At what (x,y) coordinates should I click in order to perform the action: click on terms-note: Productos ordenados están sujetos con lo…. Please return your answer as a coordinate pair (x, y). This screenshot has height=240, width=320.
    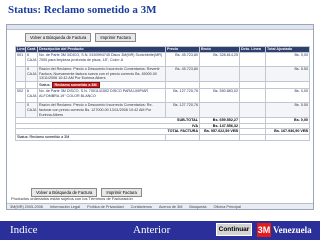
    Looking at the image, I should click on (72, 198).